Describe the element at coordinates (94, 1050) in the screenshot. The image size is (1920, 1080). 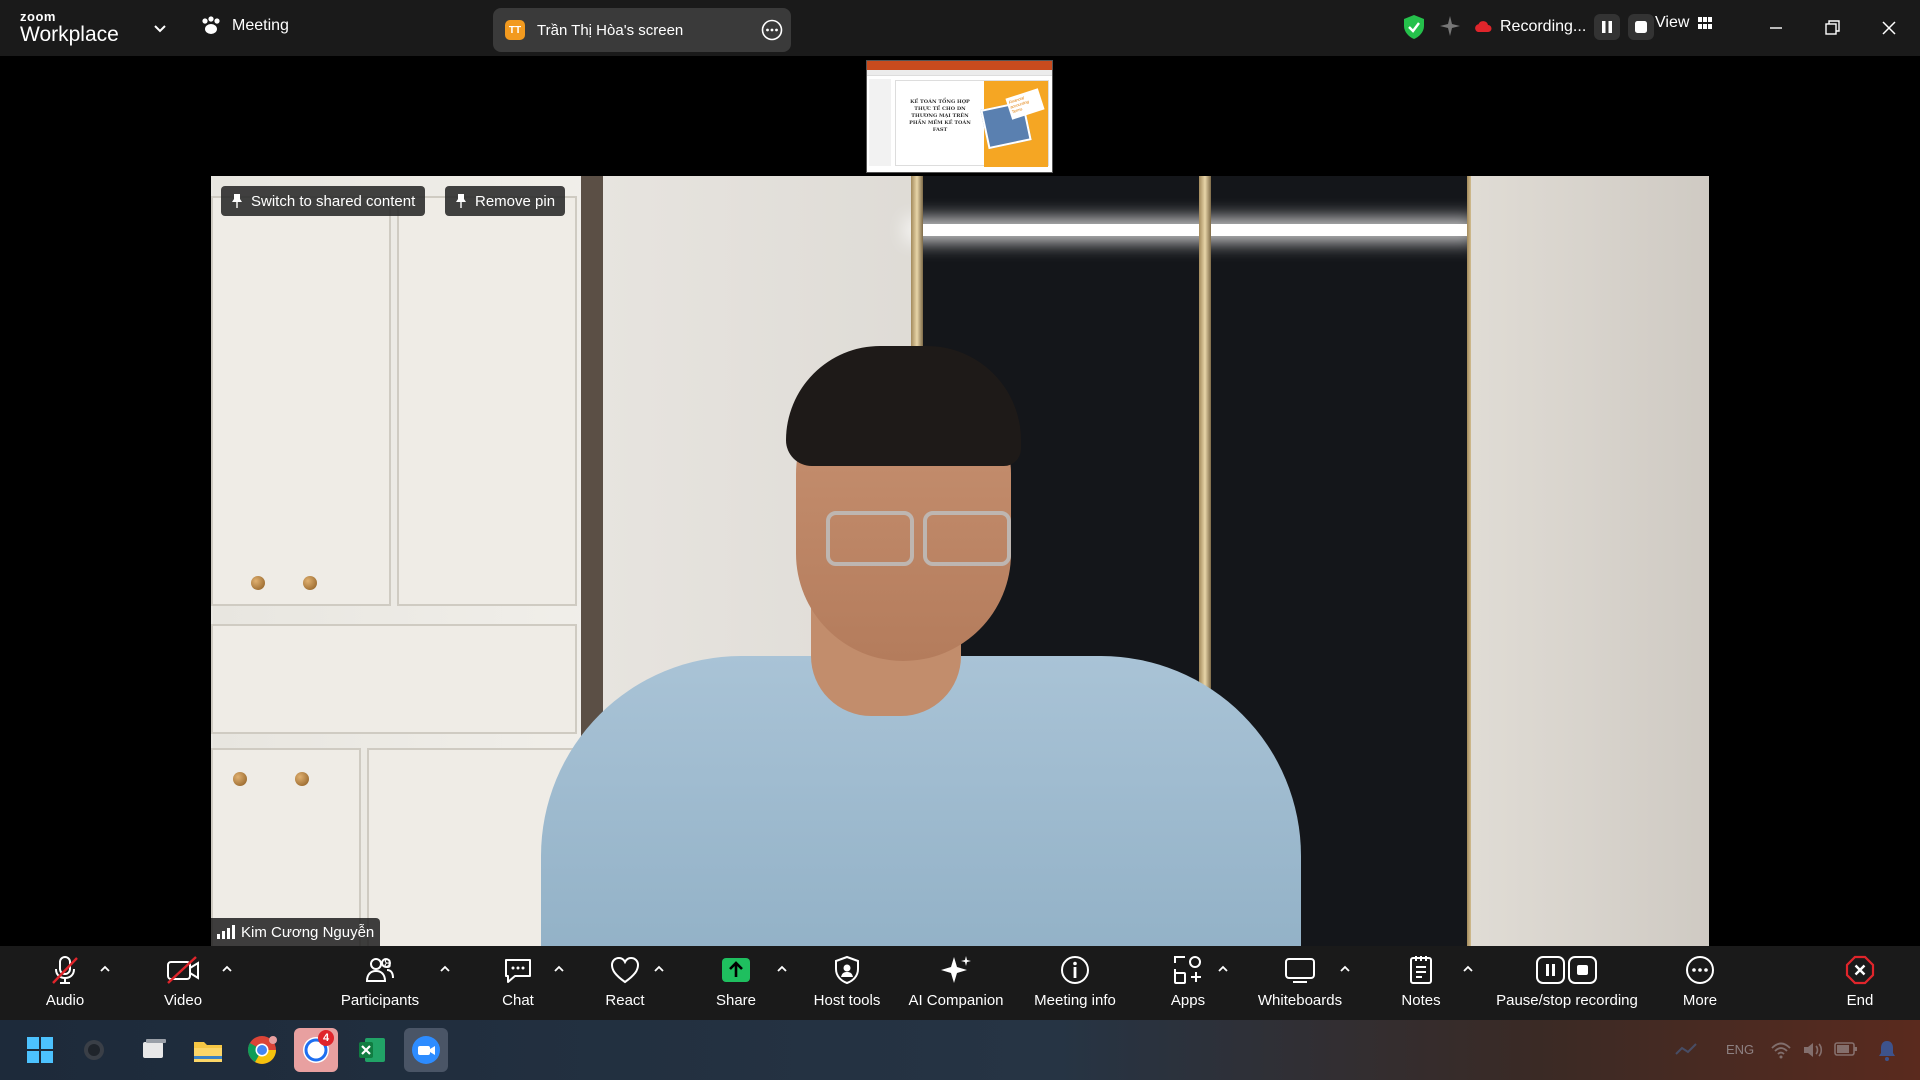
I see `search-icon` at that location.